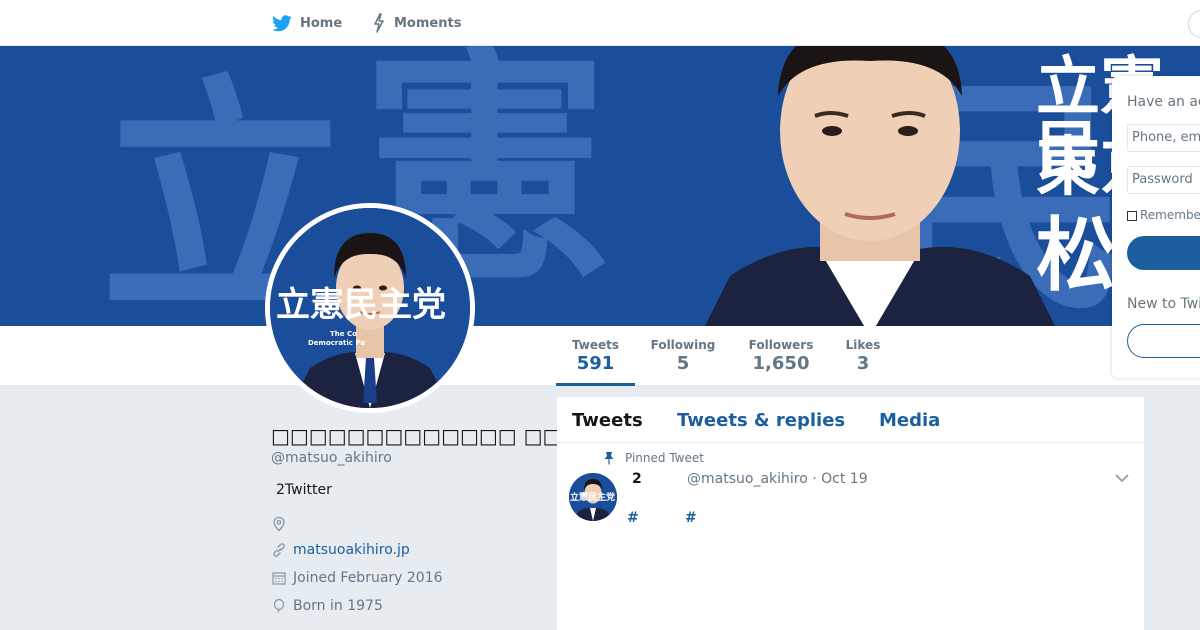 This screenshot has width=1200, height=630. Describe the element at coordinates (777, 479) in the screenshot. I see `tweet-handle-date: @matsuo_akihiro · Oct 19` at that location.